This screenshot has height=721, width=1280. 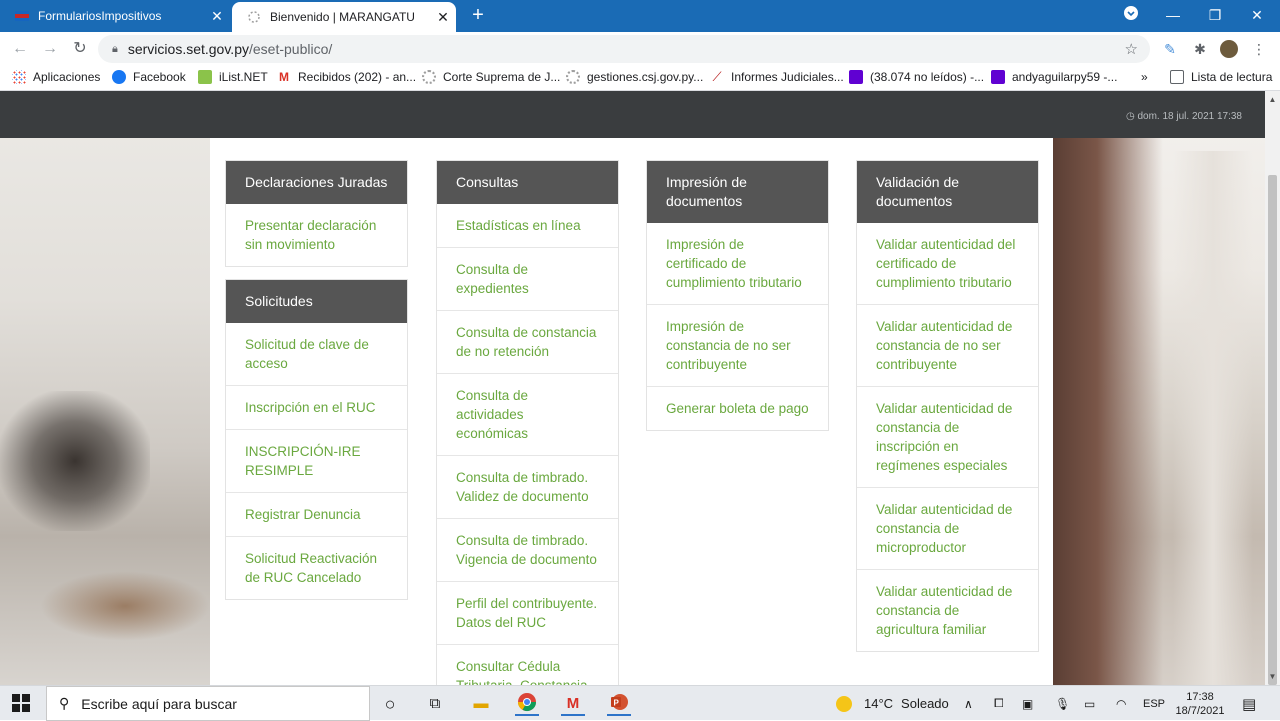 What do you see at coordinates (925, 703) in the screenshot?
I see `weather-text: Soleado` at bounding box center [925, 703].